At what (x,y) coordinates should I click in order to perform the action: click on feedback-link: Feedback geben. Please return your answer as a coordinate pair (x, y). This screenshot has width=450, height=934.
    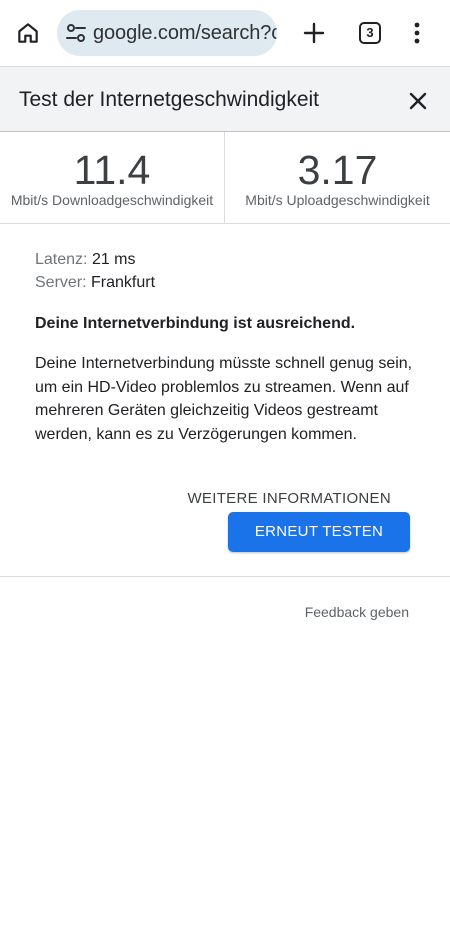
    Looking at the image, I should click on (357, 612).